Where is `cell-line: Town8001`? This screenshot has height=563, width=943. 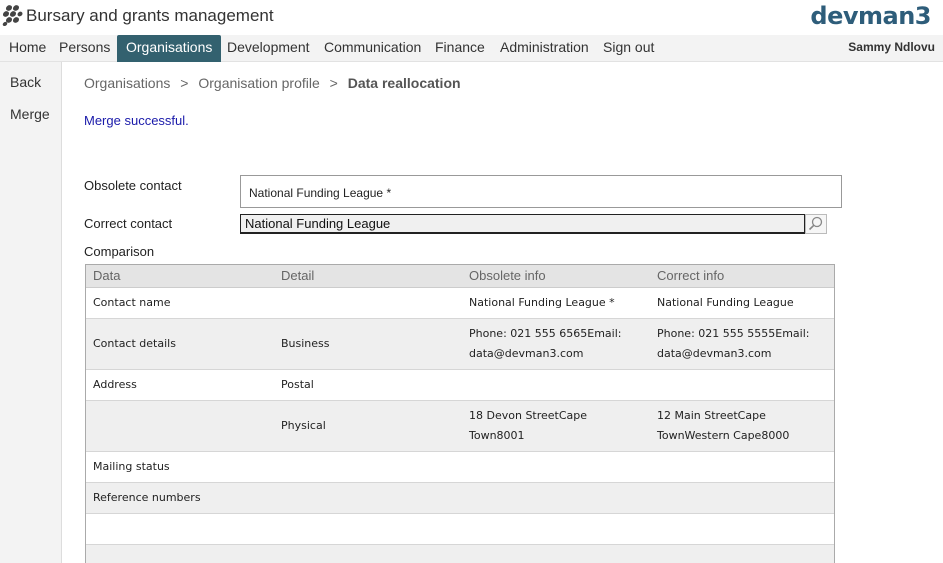
cell-line: Town8001 is located at coordinates (497, 435).